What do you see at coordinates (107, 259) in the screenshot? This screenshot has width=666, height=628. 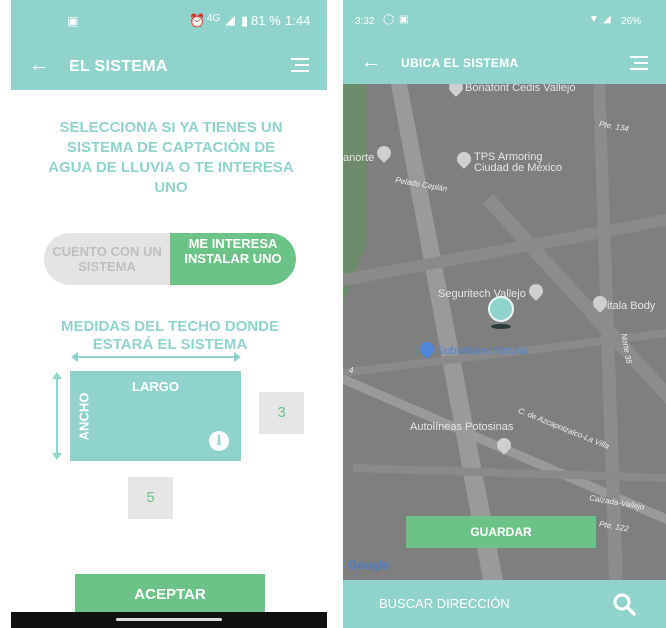 I see `toggle-option-has-system: CUENTO CON UN SISTEMA` at bounding box center [107, 259].